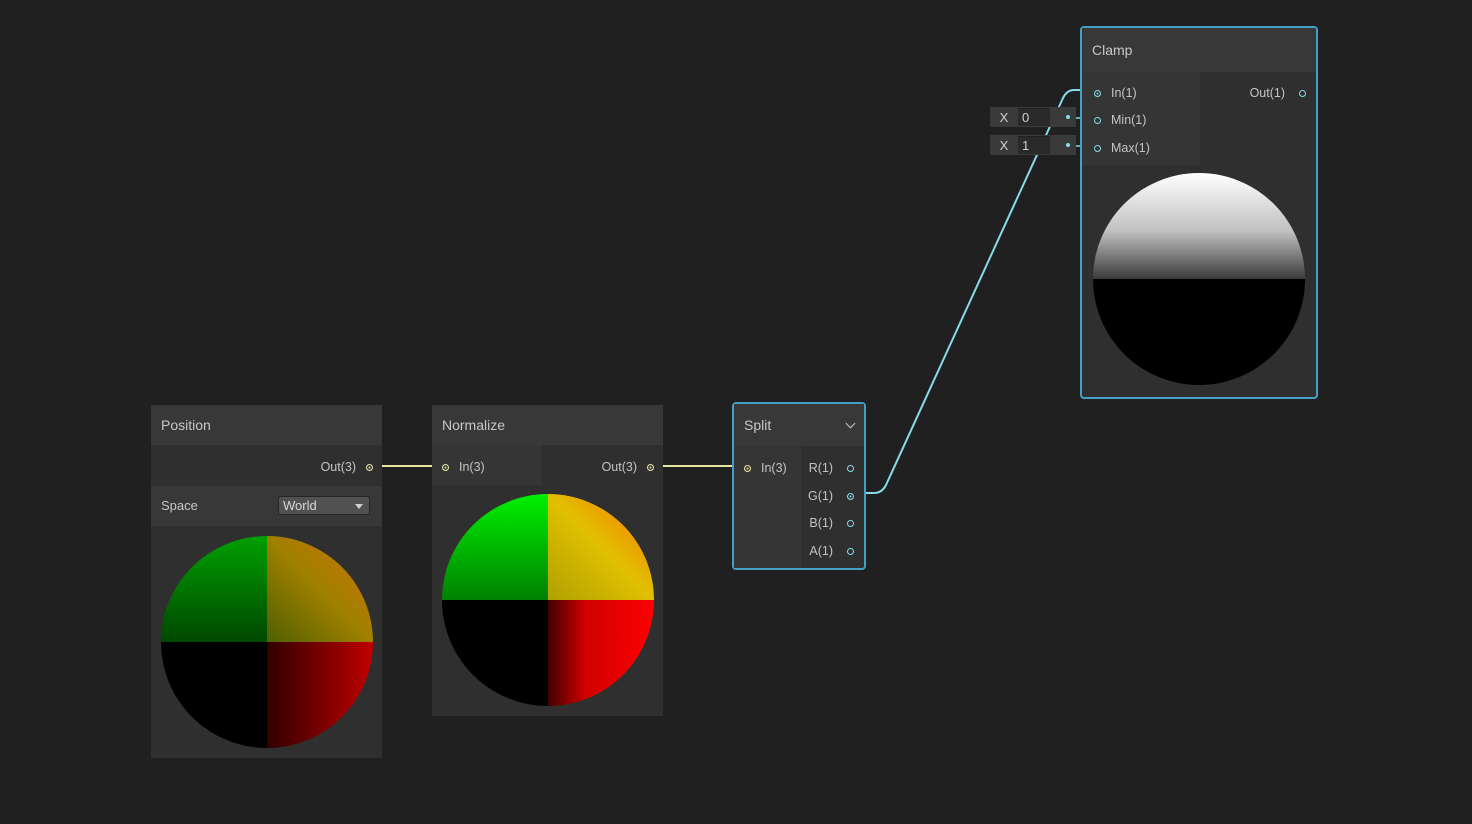 The image size is (1472, 824). What do you see at coordinates (359, 506) in the screenshot?
I see `chevron-down-icon` at bounding box center [359, 506].